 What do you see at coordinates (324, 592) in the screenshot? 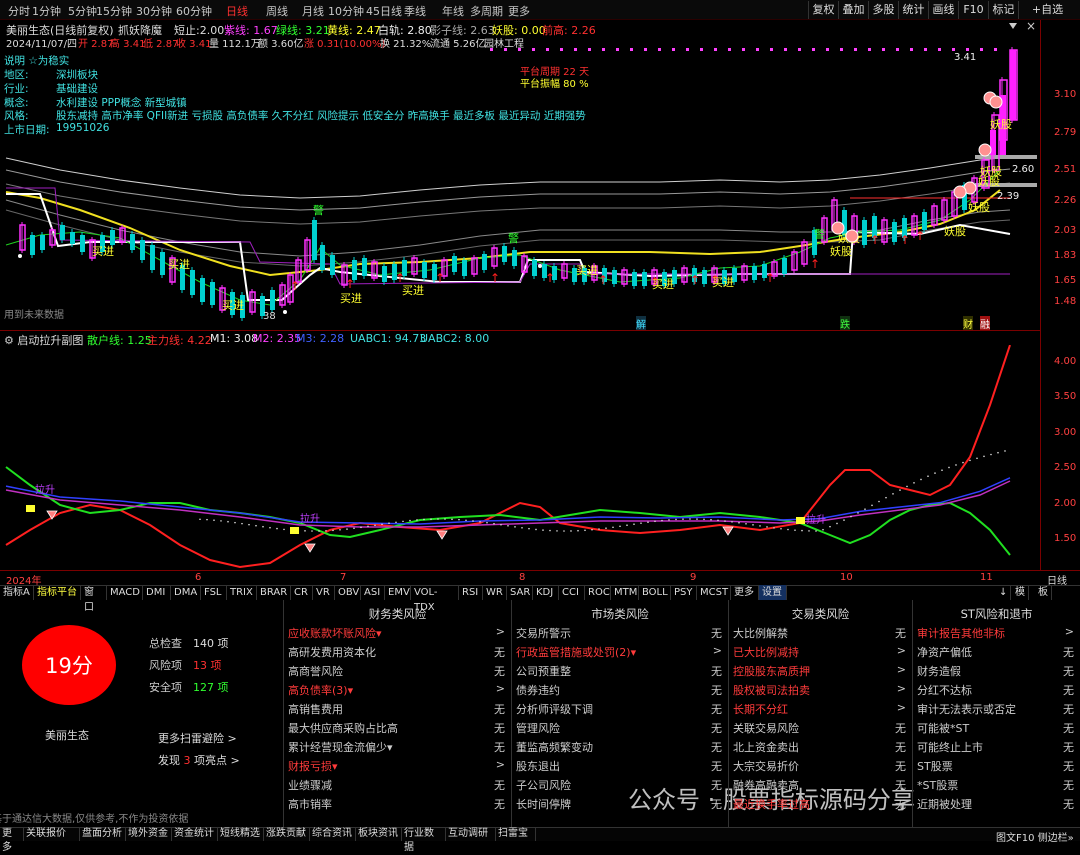
I see `indicator-tab-10: VR` at bounding box center [324, 592].